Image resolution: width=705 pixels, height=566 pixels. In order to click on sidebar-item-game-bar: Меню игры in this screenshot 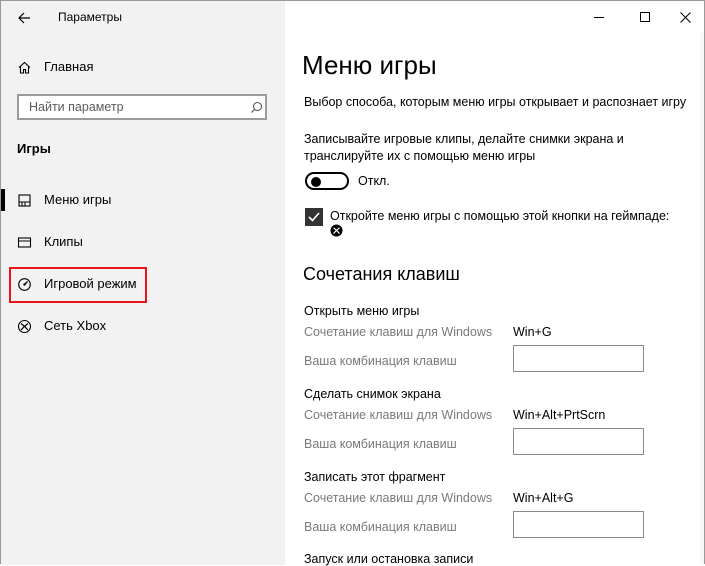, I will do `click(143, 200)`.